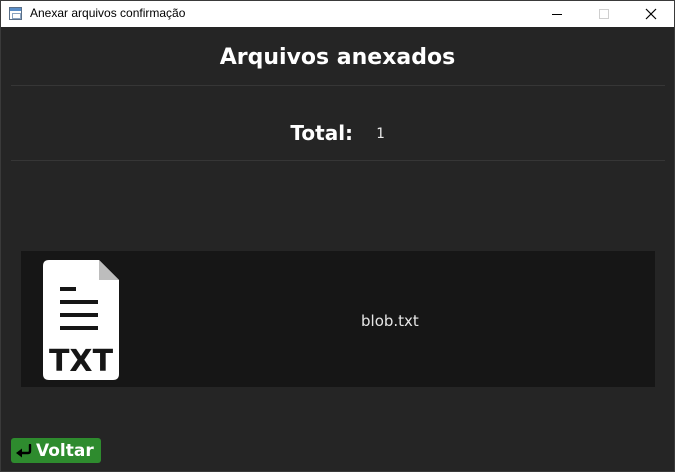 The image size is (675, 472). I want to click on header-divider, so click(338, 85).